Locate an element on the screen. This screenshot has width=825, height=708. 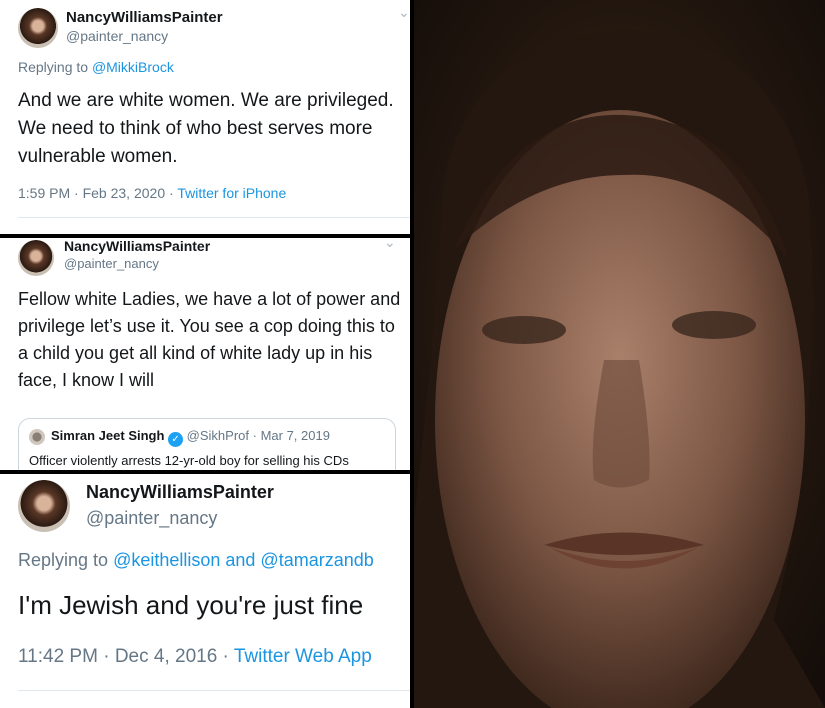
tweet-time: 11:42 PM is located at coordinates (58, 656).